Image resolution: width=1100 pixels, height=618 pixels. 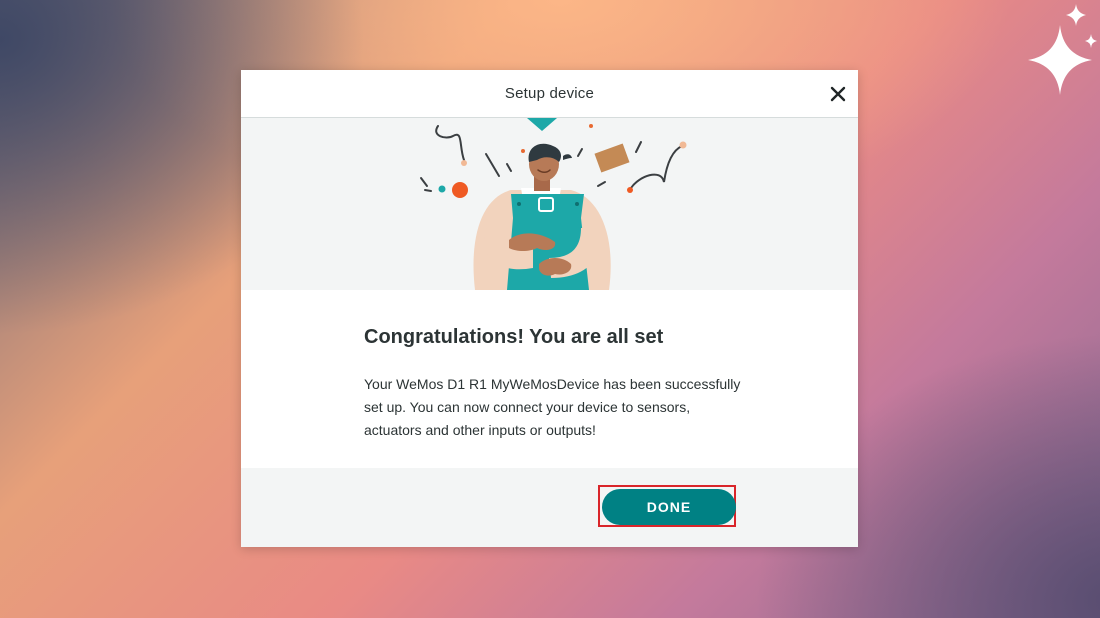 I want to click on dialog-footer: DONE, so click(x=549, y=507).